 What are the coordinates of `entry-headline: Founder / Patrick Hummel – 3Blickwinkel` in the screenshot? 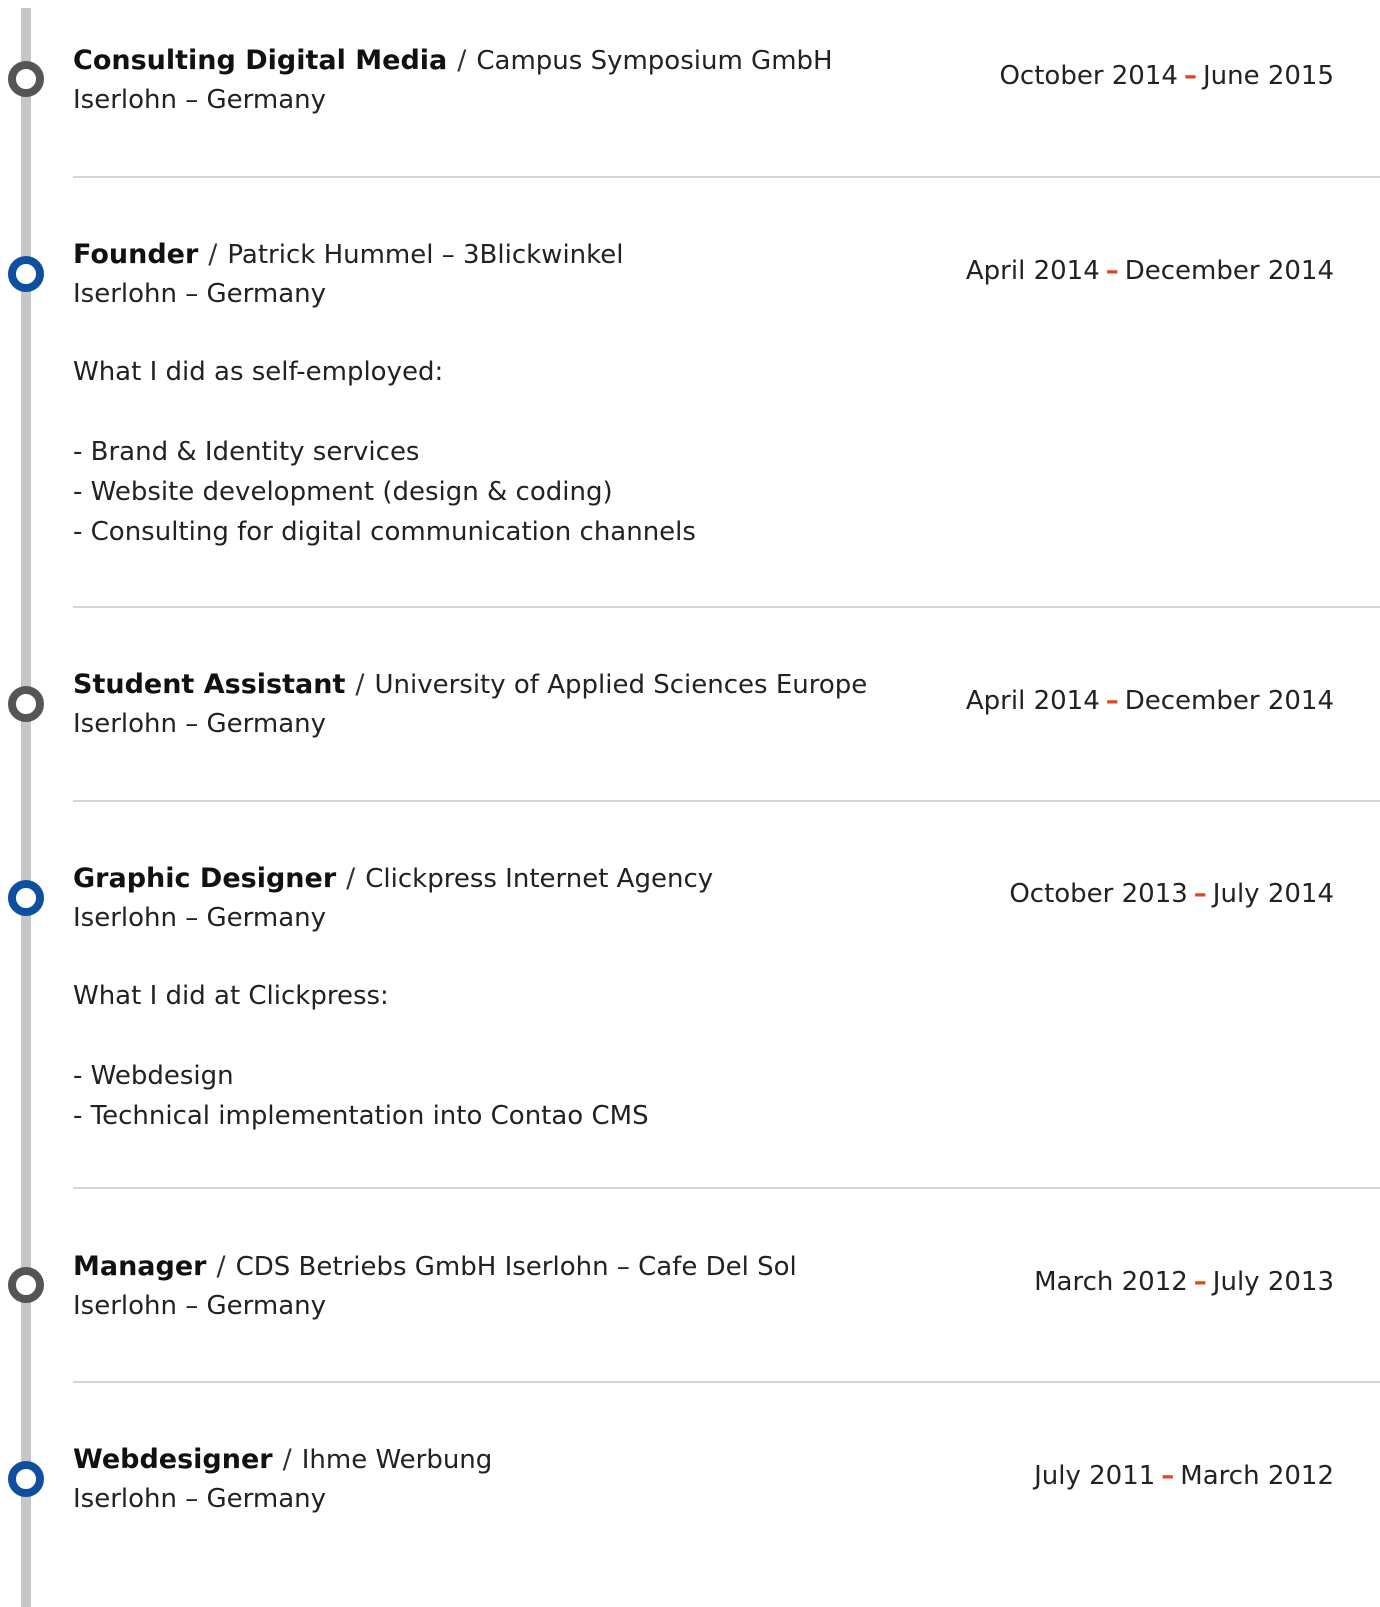 It's located at (348, 255).